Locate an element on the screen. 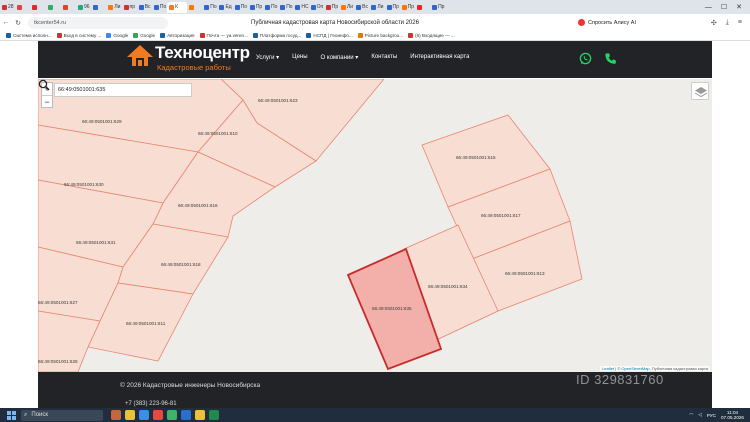 The image size is (750, 422). cadastral-search-input: 66:49:0501001:635 is located at coordinates (123, 90).